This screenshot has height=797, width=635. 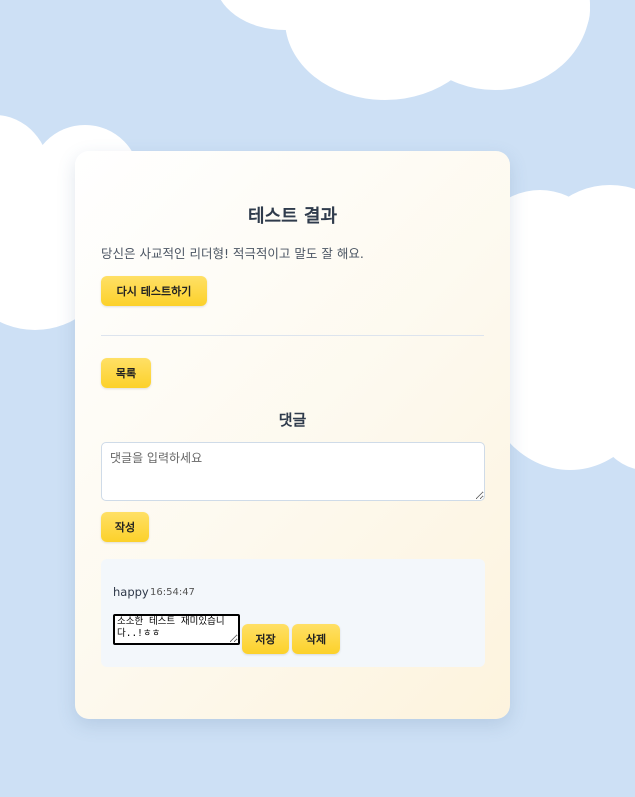 What do you see at coordinates (292, 216) in the screenshot?
I see `result-title: 테스트 결과` at bounding box center [292, 216].